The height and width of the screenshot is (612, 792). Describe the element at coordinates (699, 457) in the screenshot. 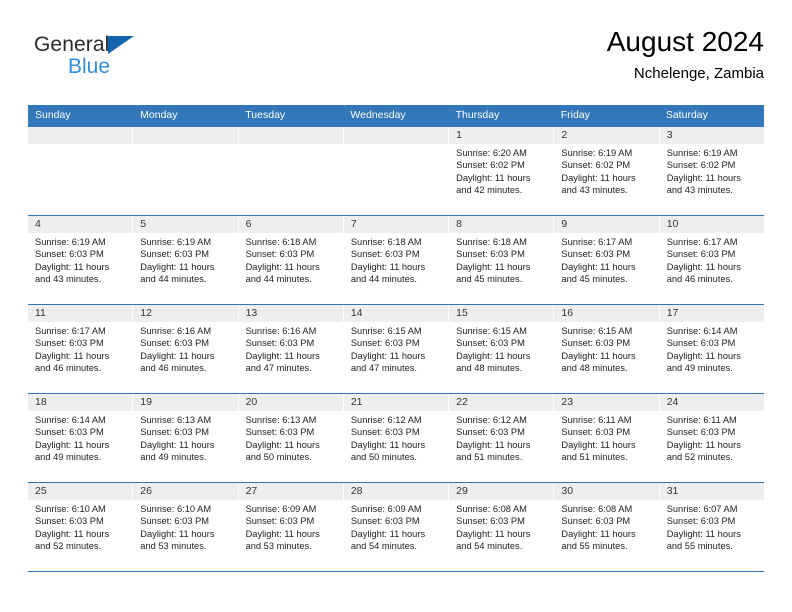

I see `daylight-line-2: and 52 minutes.` at that location.